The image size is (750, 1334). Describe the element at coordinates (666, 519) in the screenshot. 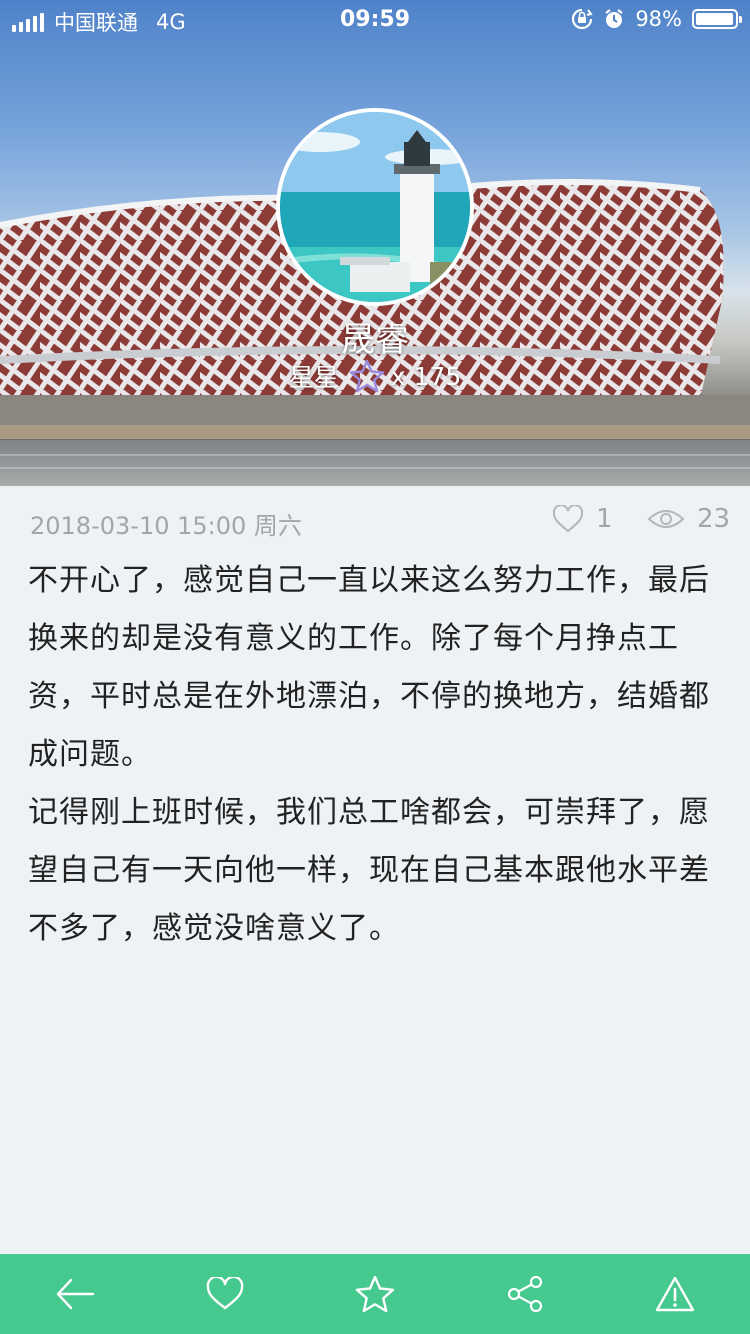

I see `eye-icon` at that location.